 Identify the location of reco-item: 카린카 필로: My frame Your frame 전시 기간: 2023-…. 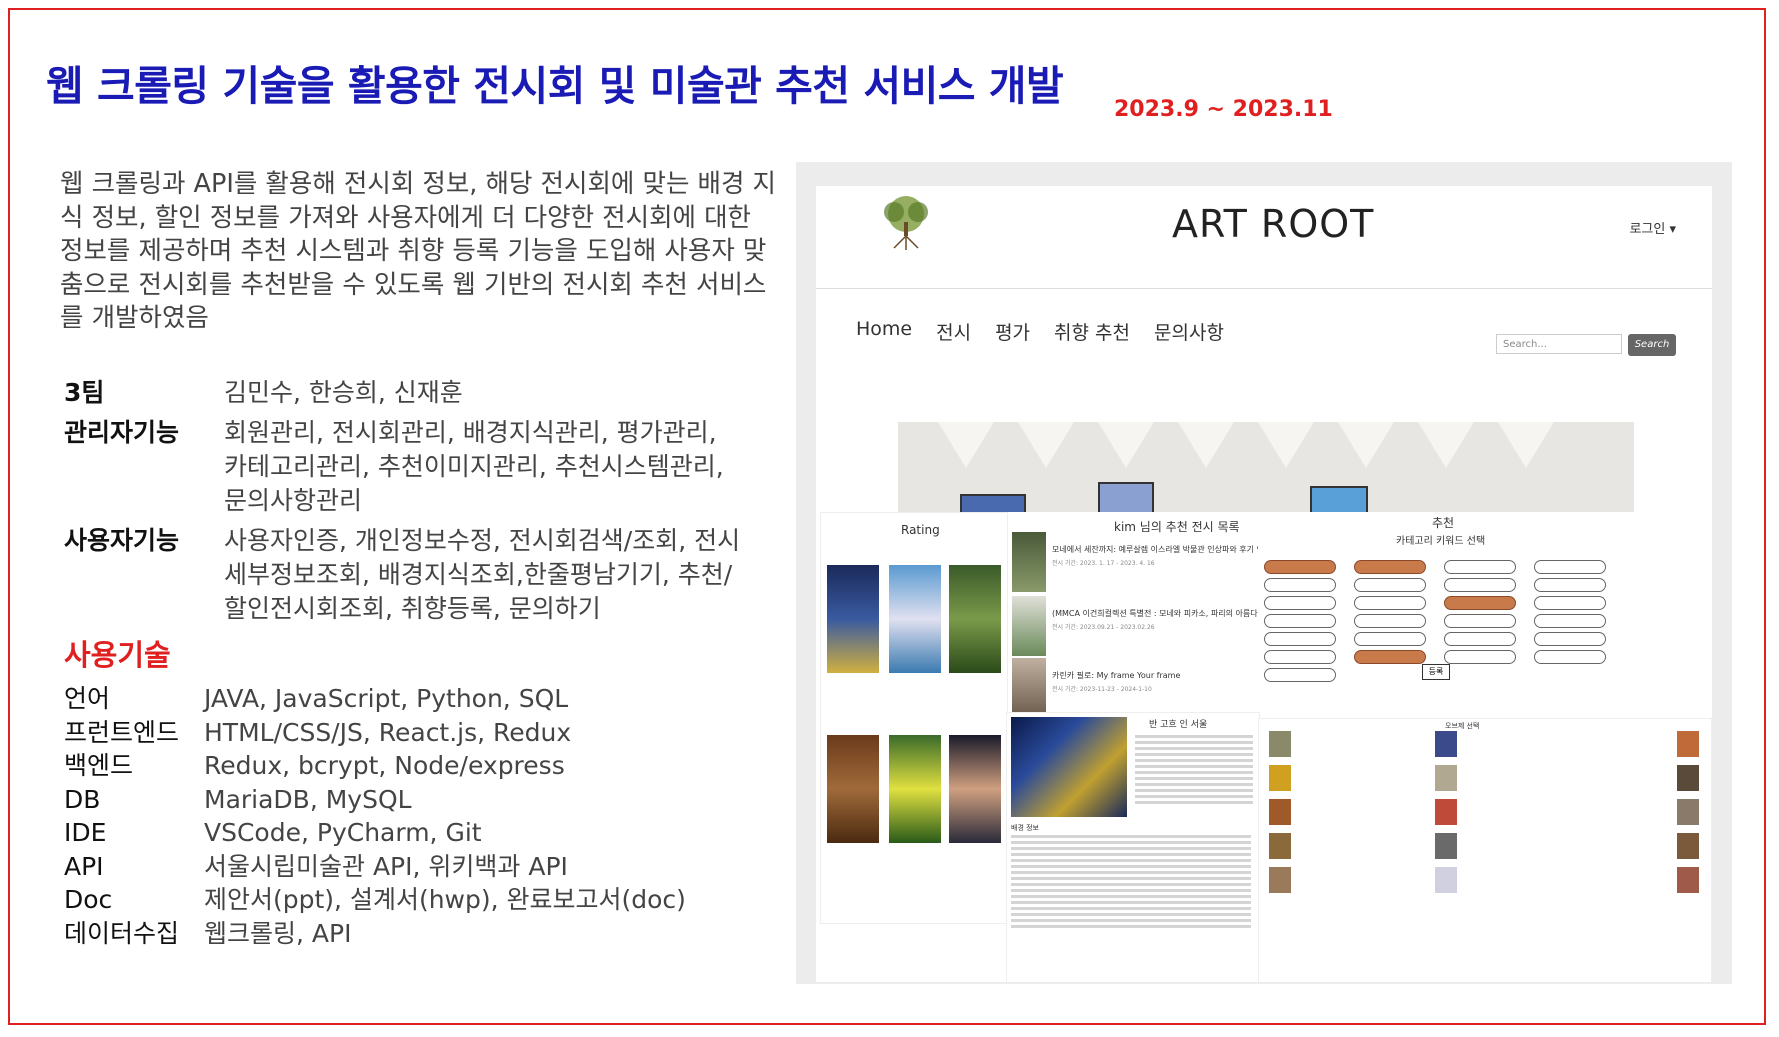
(1137, 689).